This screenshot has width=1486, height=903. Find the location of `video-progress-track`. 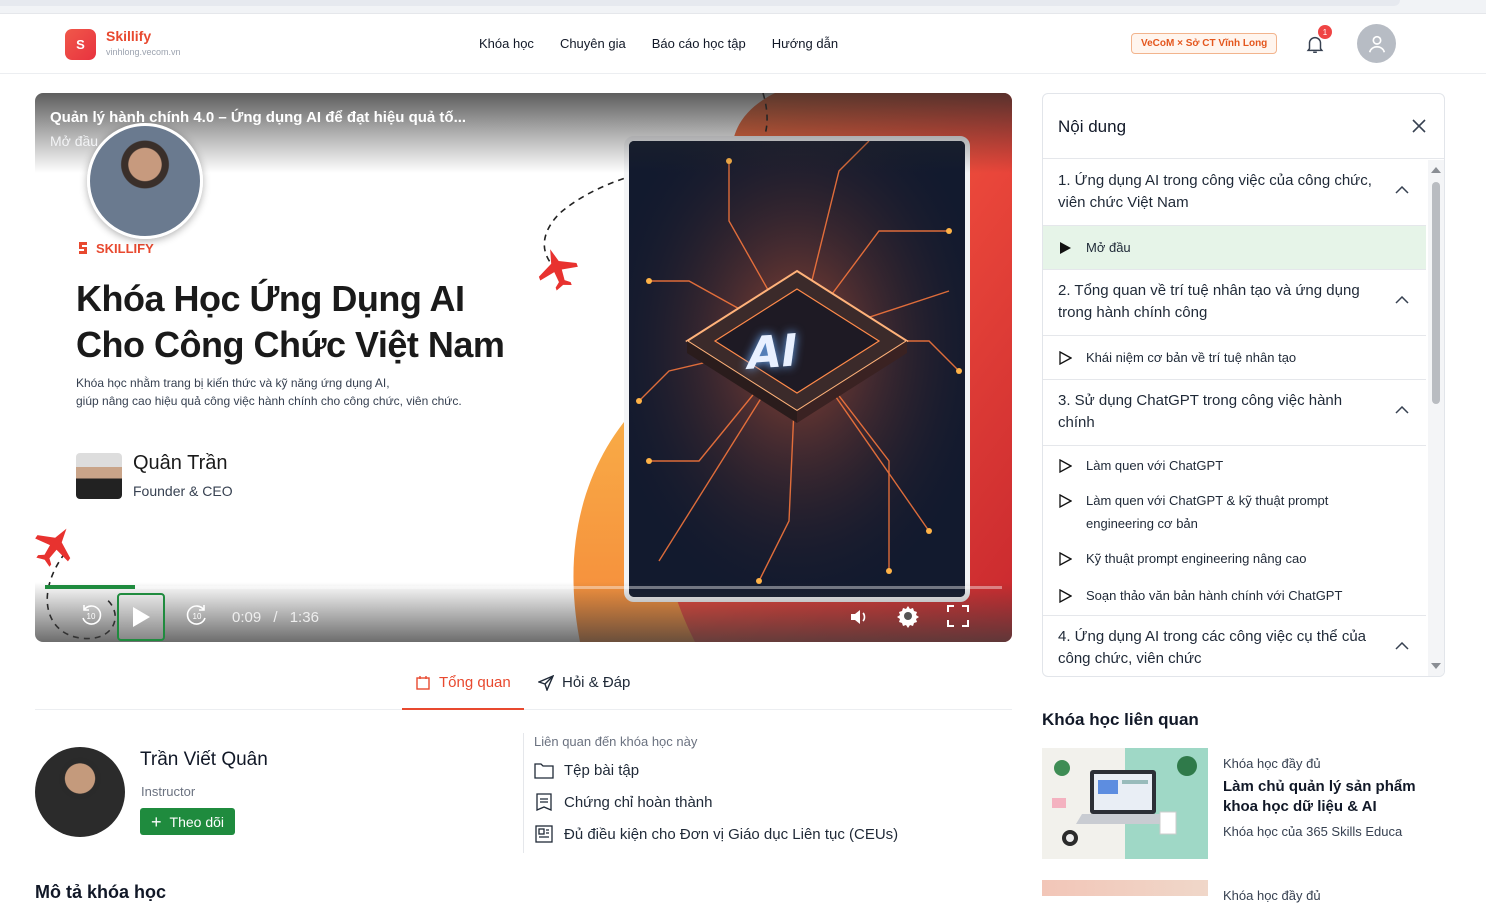

video-progress-track is located at coordinates (523, 587).